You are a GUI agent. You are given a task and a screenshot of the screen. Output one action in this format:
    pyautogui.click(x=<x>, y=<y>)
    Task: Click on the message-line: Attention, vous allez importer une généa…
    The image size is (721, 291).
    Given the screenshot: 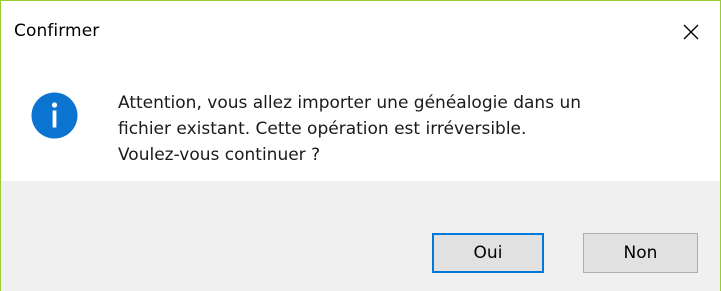 What is the action you would take?
    pyautogui.click(x=350, y=103)
    